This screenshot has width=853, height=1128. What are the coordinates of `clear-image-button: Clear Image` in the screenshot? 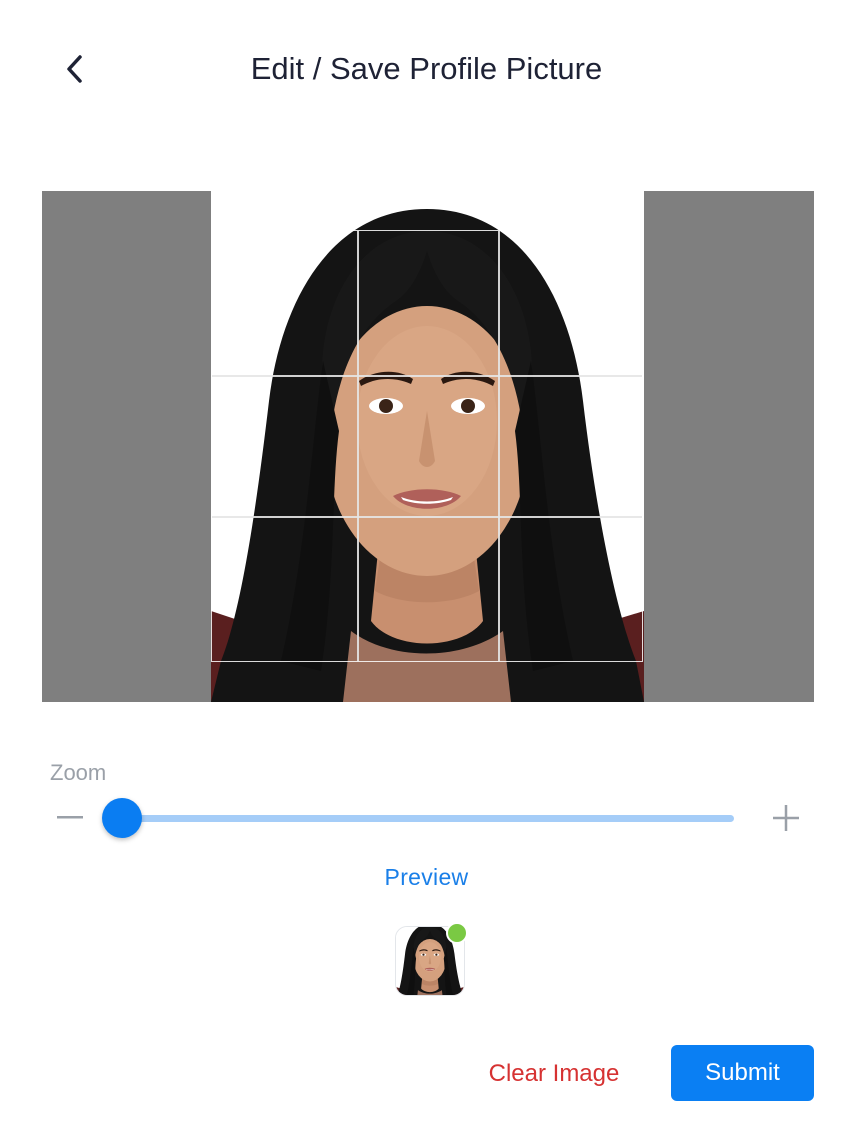 It's located at (554, 1074).